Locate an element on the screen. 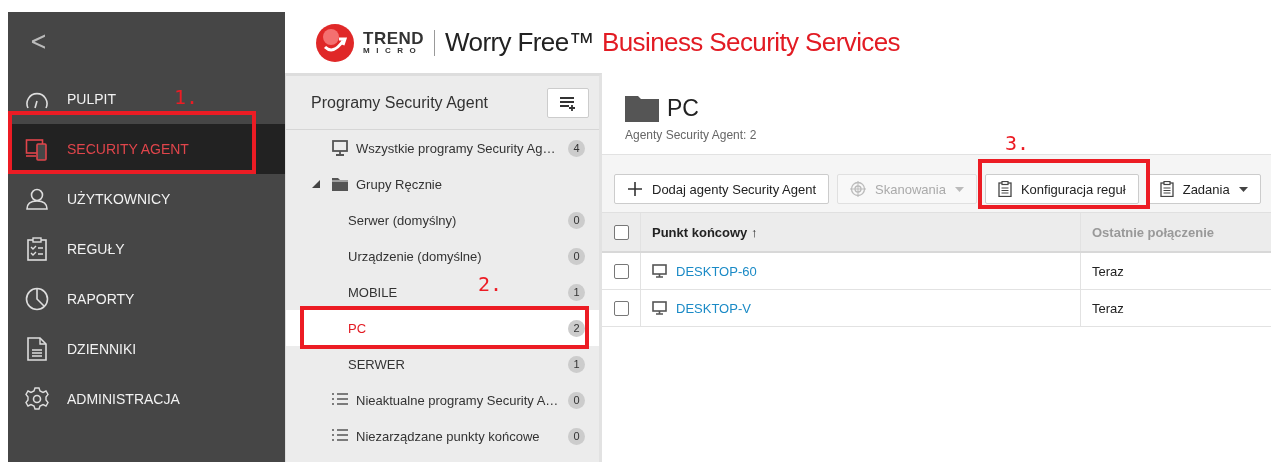 This screenshot has height=462, width=1271. nav-item: ADMINISTRACJA is located at coordinates (97, 399).